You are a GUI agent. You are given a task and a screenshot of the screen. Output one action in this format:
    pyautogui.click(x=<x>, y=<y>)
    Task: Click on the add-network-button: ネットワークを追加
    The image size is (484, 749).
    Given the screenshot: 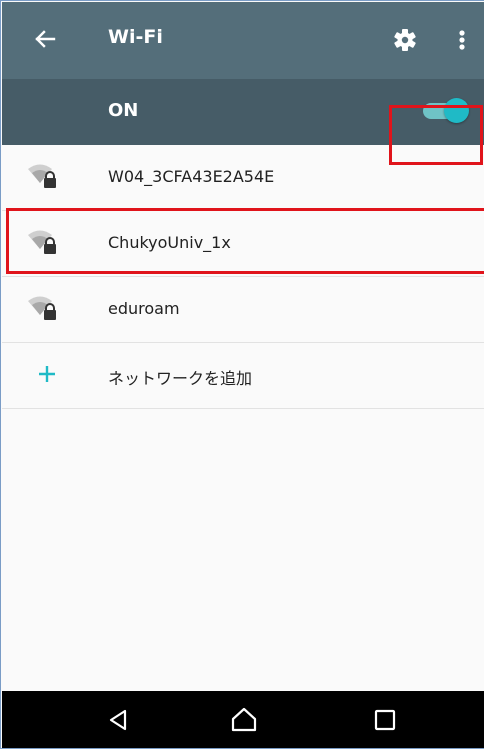 What is the action you would take?
    pyautogui.click(x=243, y=376)
    